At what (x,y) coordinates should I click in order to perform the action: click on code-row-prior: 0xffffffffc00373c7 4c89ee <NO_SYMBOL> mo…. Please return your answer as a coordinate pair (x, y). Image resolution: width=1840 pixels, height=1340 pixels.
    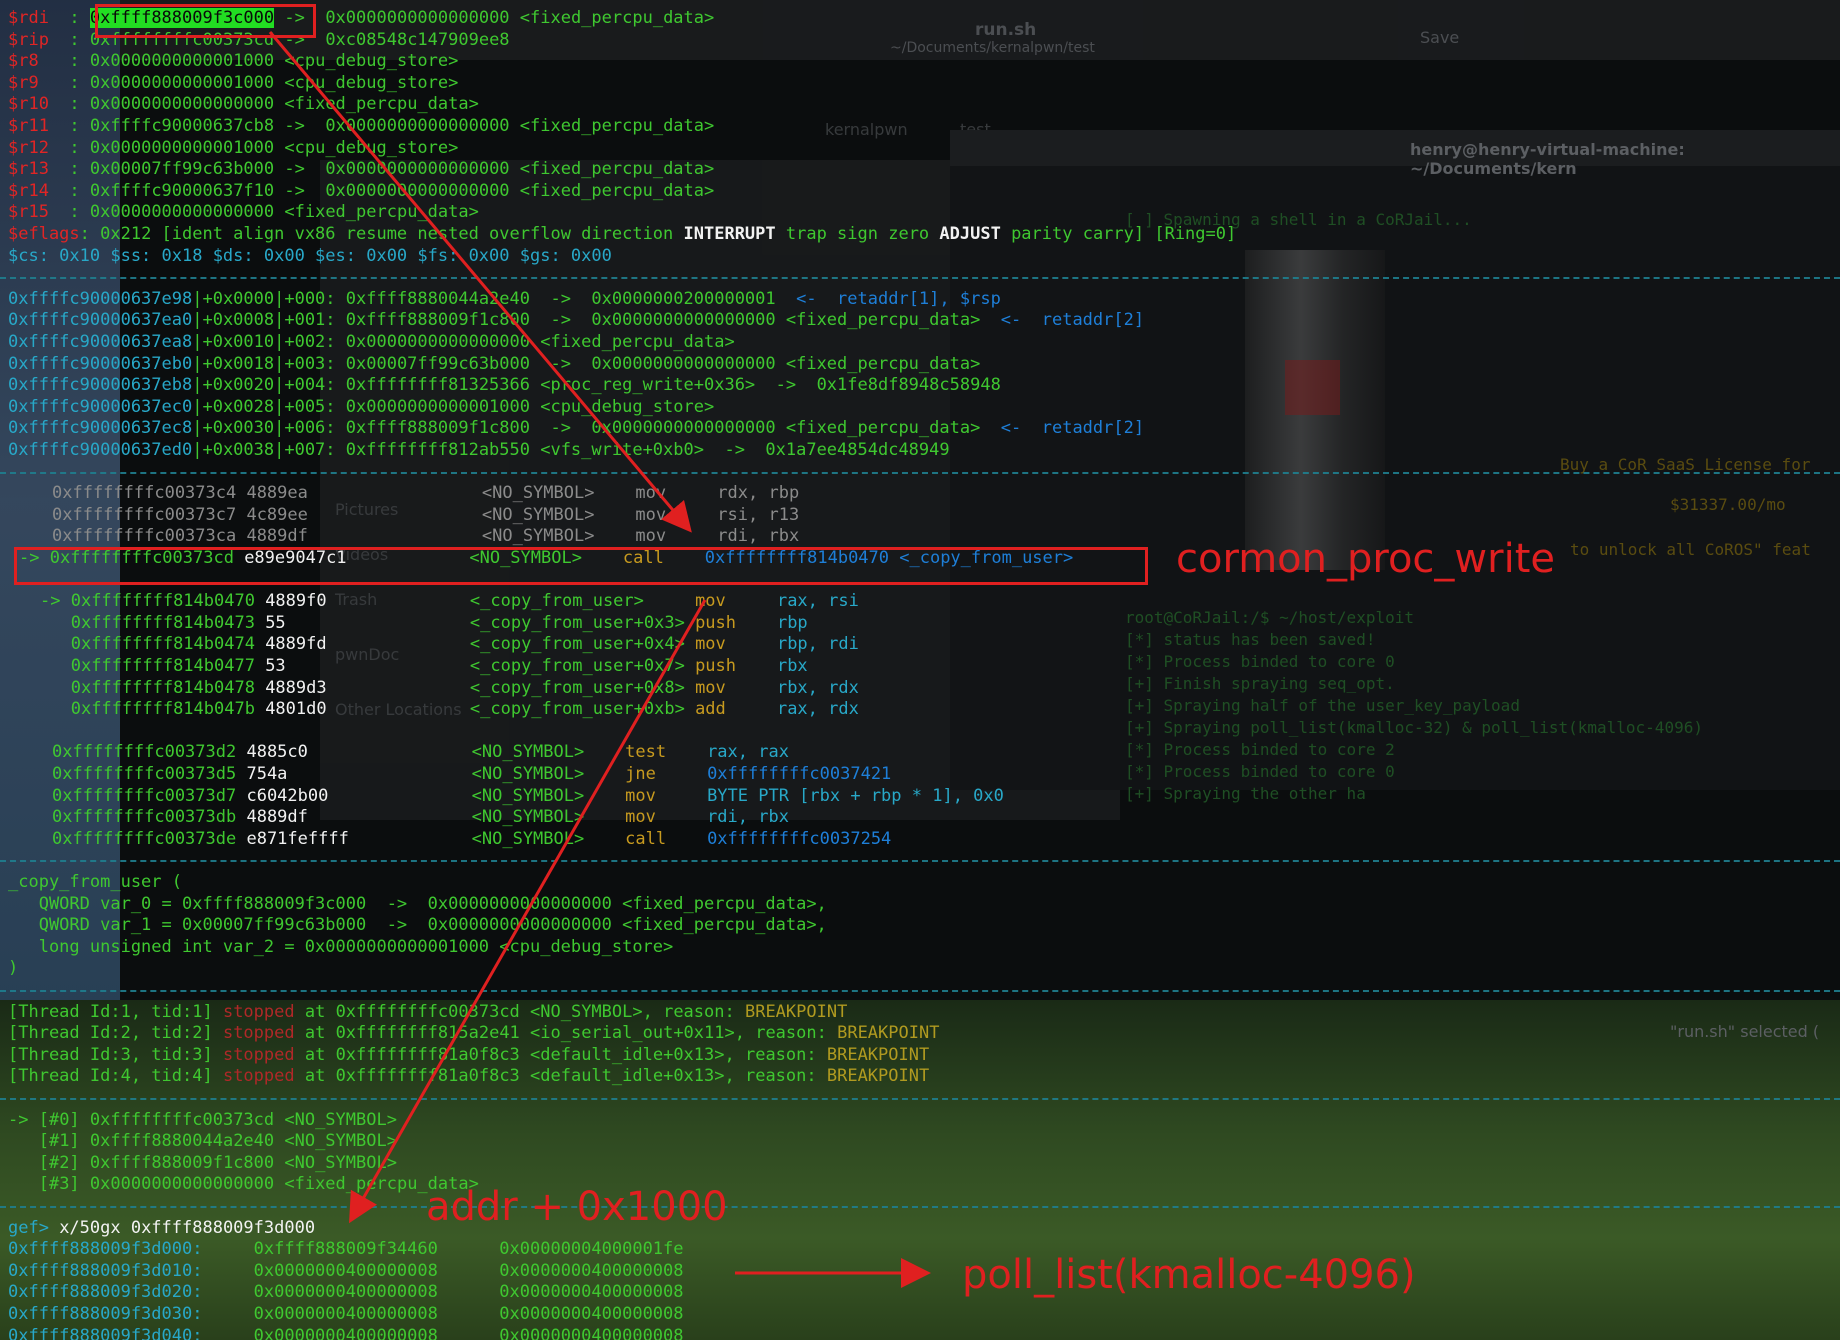
    Looking at the image, I should click on (425, 515).